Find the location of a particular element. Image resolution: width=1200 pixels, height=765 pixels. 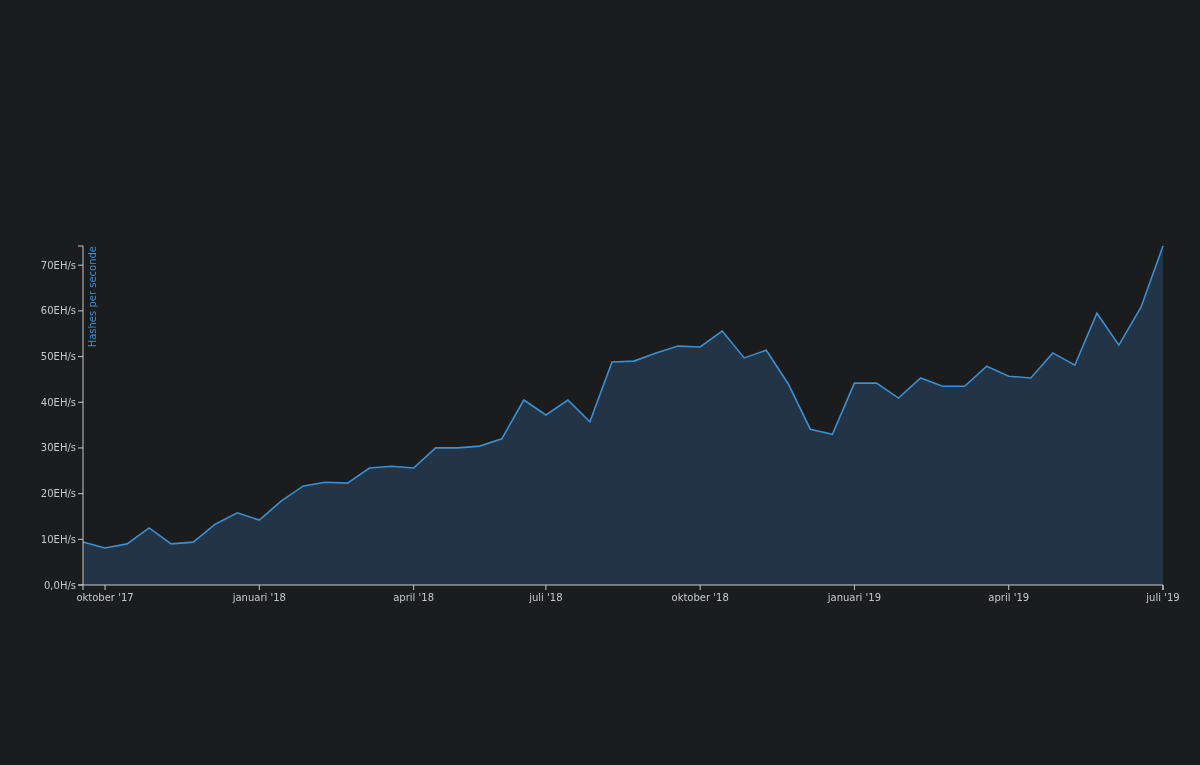

axis-tick-label: april '19 is located at coordinates (1009, 597).